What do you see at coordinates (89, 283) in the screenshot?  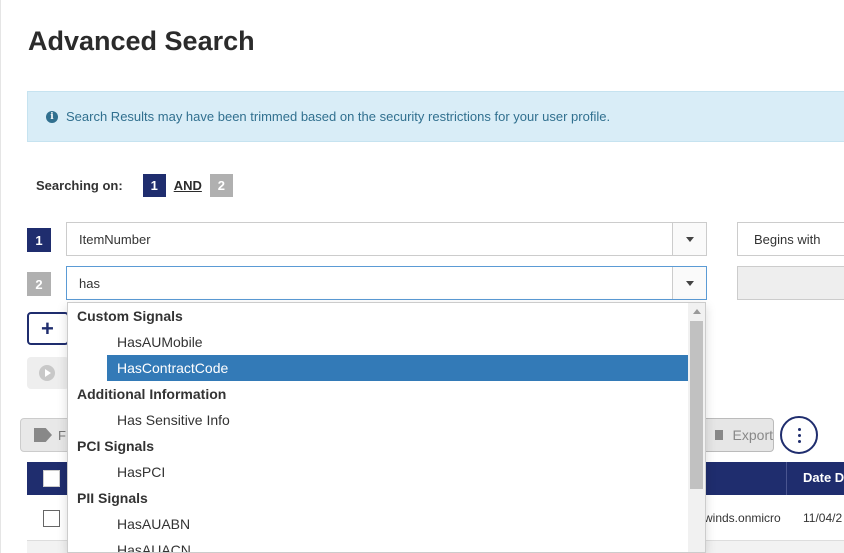 I see `field-select-2-input: has` at bounding box center [89, 283].